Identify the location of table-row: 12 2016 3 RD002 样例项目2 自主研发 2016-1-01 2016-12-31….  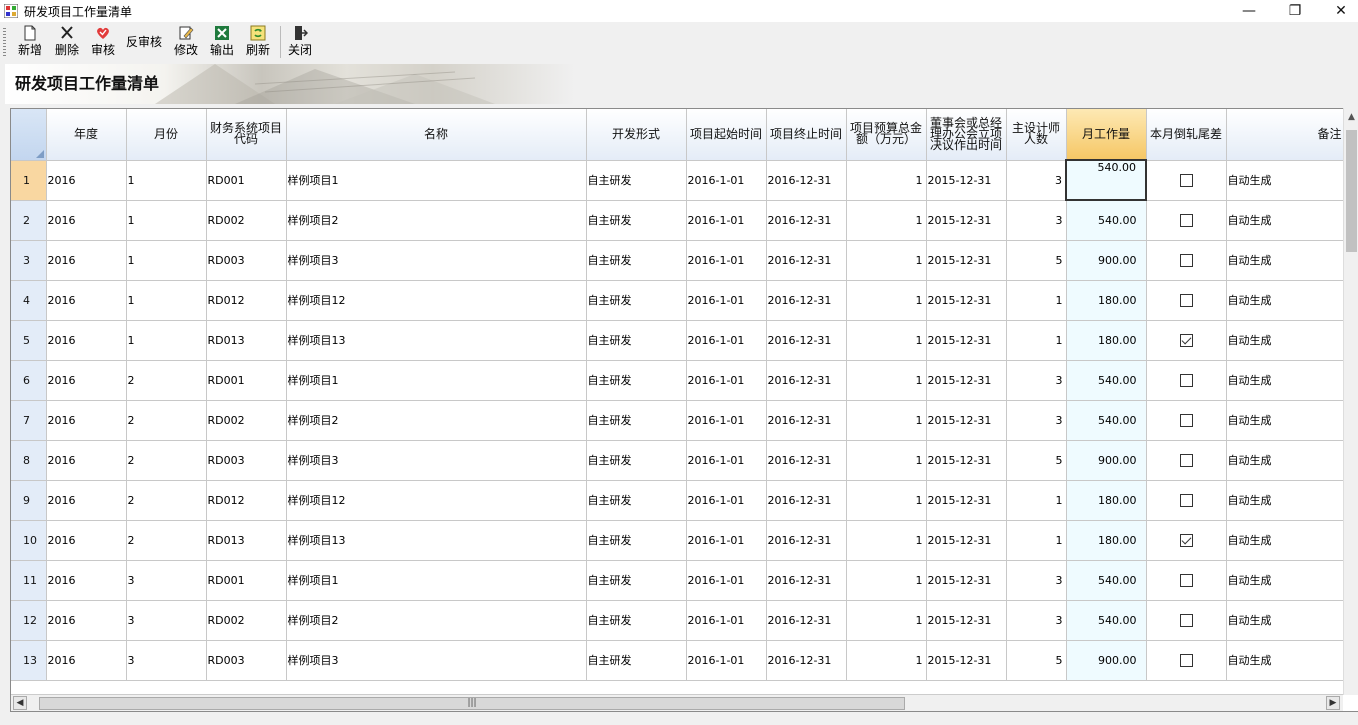
(679, 620).